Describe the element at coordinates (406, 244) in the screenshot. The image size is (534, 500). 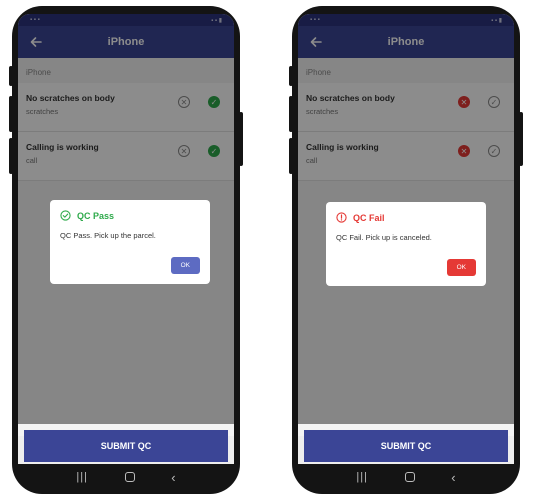
I see `qc-fail-dialog: QC Fail QC Fail. Pick up is canceled. OK` at that location.